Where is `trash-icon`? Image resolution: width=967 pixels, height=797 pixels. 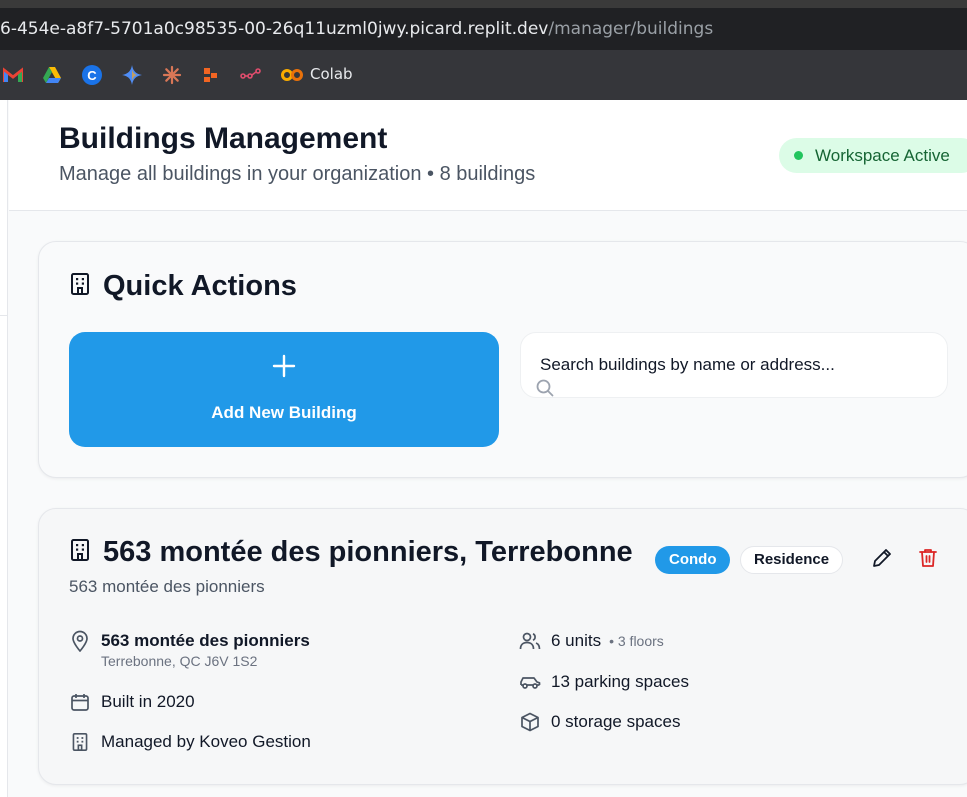 trash-icon is located at coordinates (928, 561).